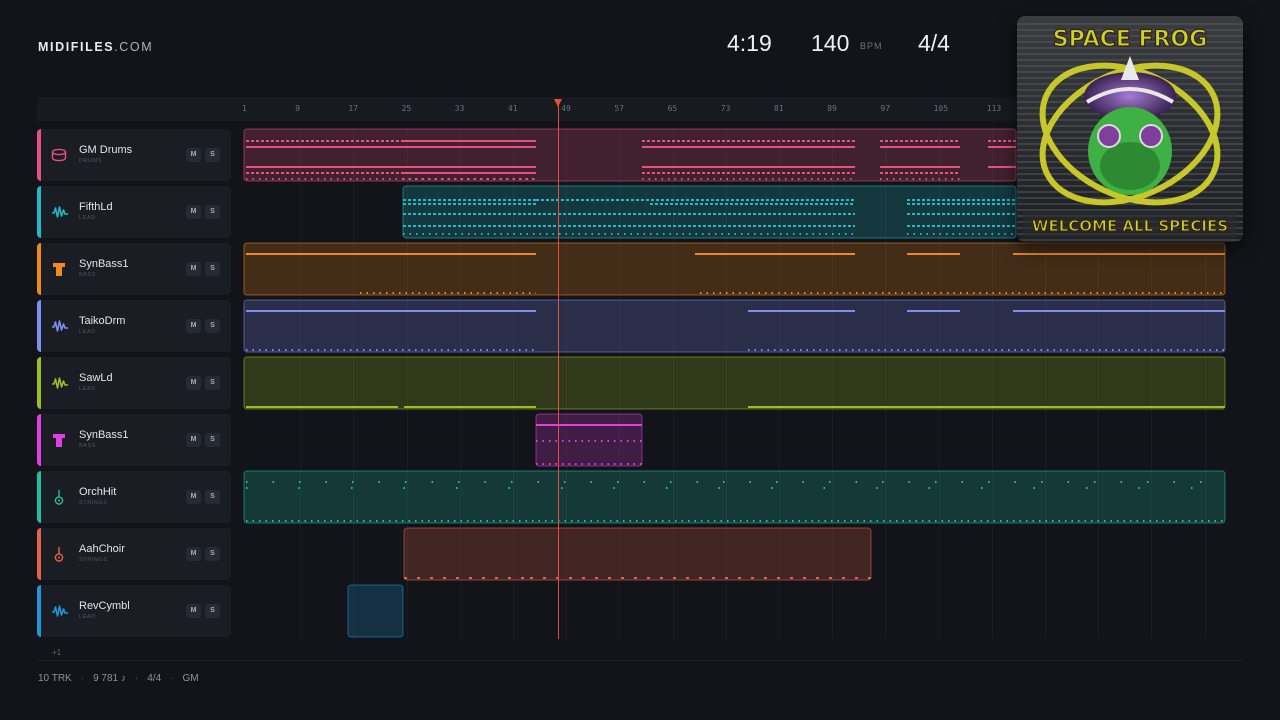 The height and width of the screenshot is (720, 1280). I want to click on more-tracks-indicator: +1, so click(56, 652).